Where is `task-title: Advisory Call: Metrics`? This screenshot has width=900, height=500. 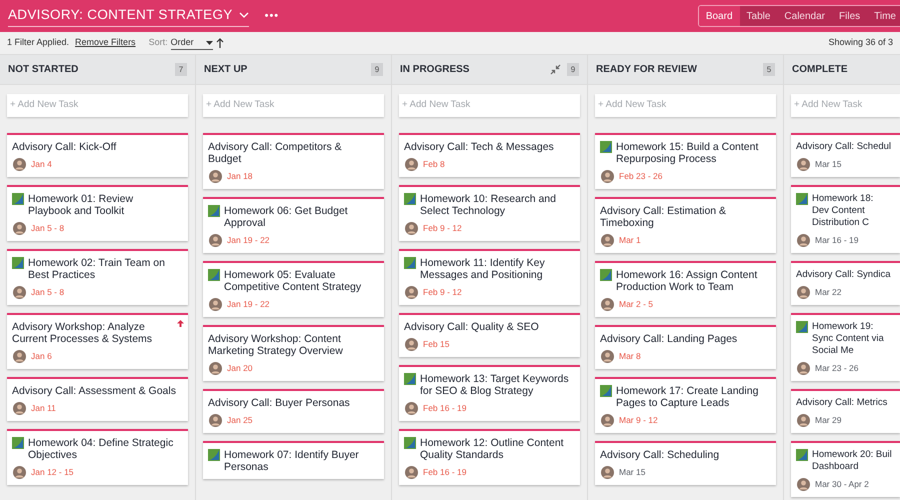
task-title: Advisory Call: Metrics is located at coordinates (842, 403).